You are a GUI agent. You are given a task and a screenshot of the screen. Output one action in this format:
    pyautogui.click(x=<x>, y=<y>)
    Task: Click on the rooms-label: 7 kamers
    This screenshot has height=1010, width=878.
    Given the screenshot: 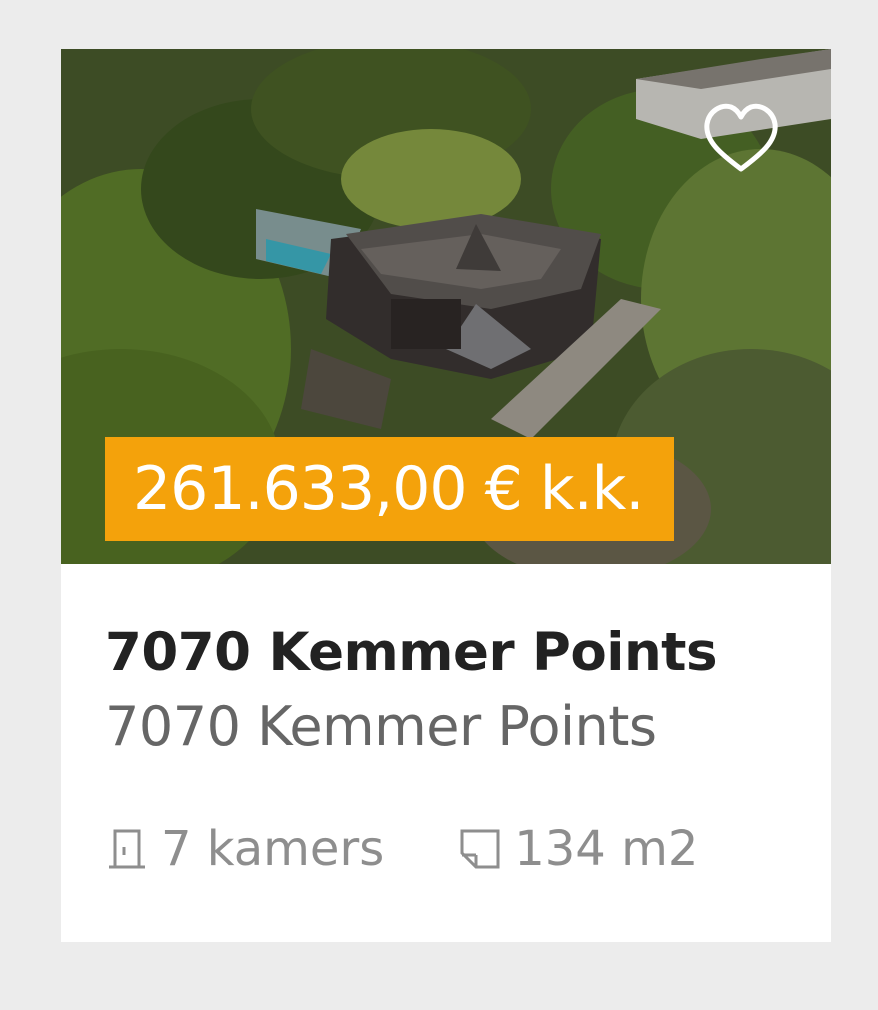 What is the action you would take?
    pyautogui.click(x=273, y=849)
    